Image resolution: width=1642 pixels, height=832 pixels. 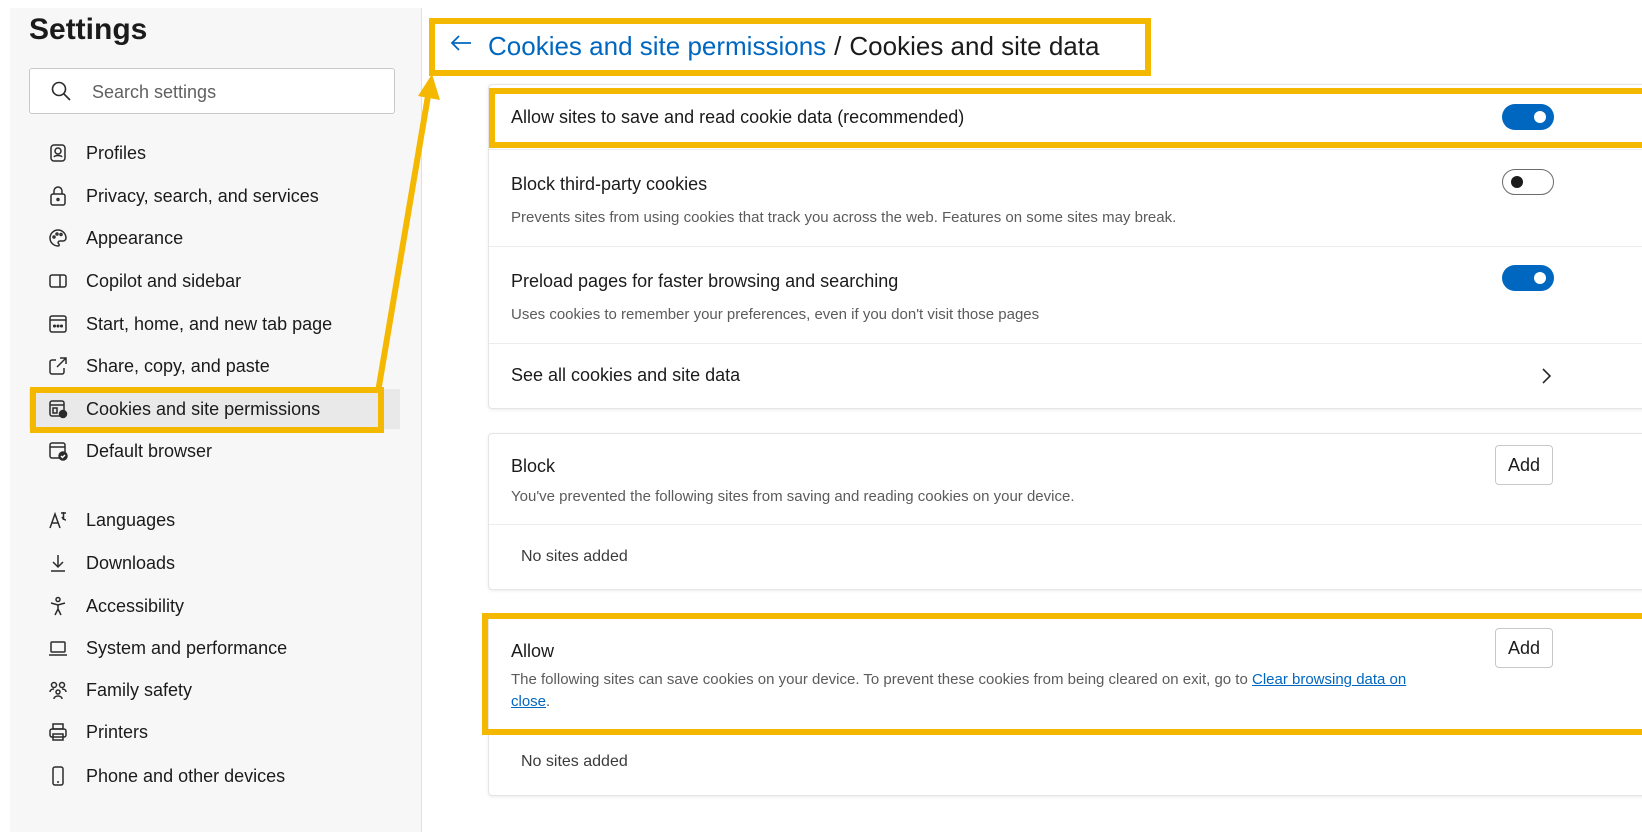 I want to click on sidebar-item-accessibility: Accessibility, so click(x=214, y=606).